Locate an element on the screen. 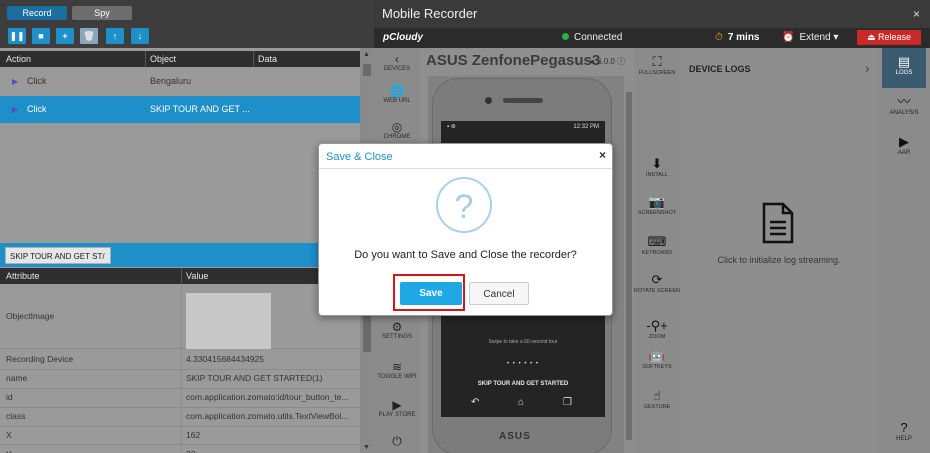 The width and height of the screenshot is (930, 453). col-action: Action is located at coordinates (19, 59).